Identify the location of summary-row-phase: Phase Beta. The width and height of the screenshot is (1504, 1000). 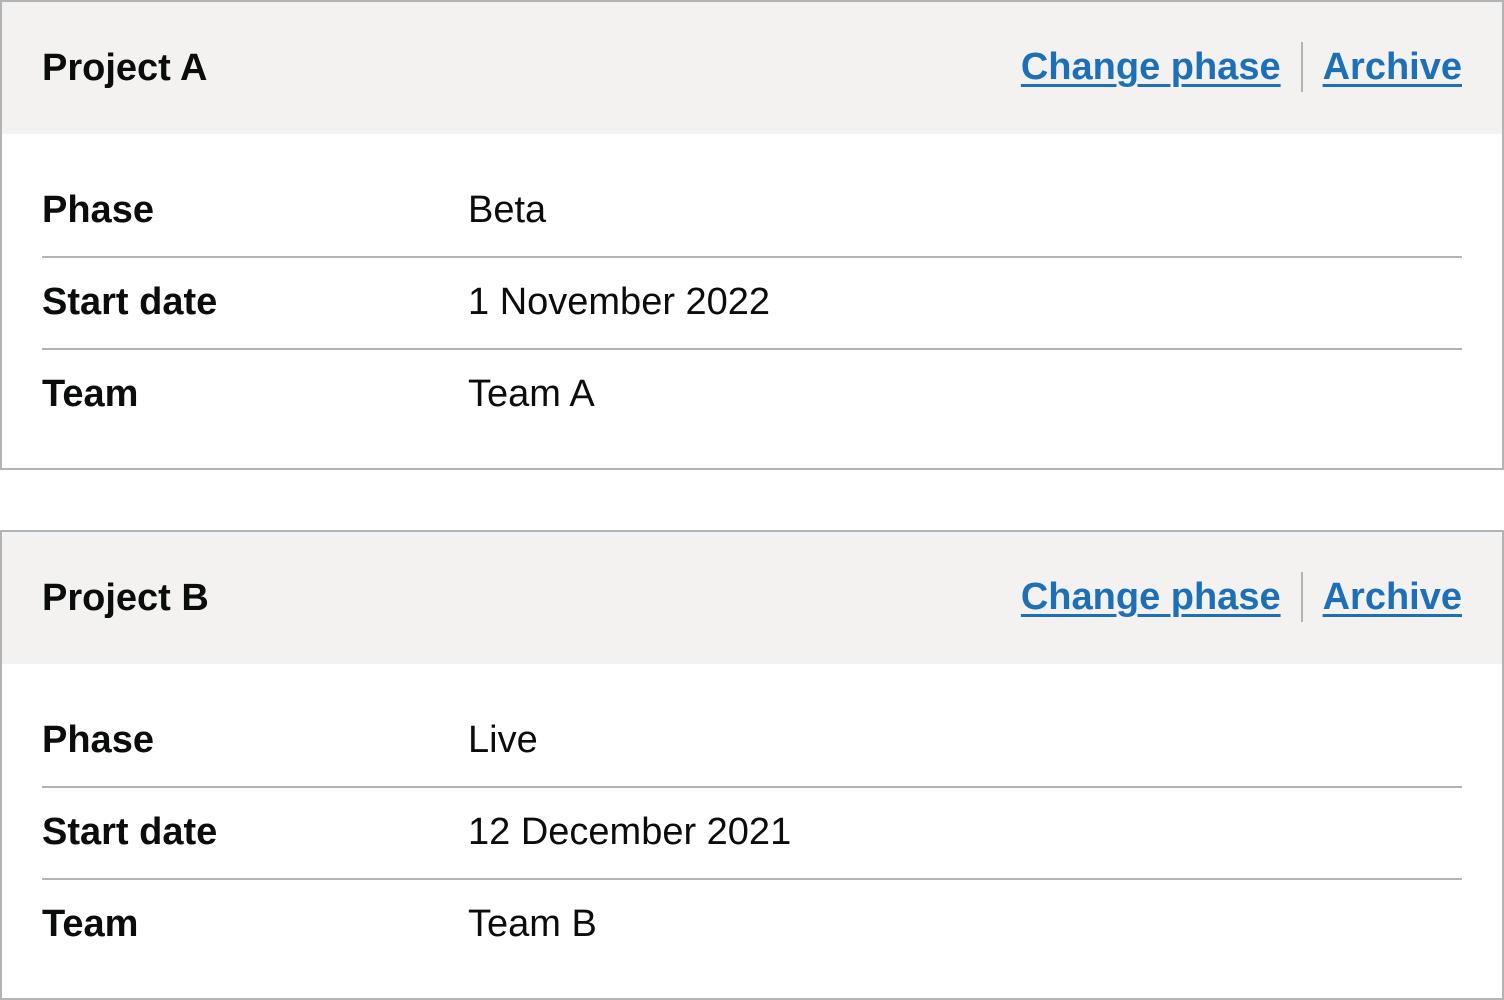
(752, 212).